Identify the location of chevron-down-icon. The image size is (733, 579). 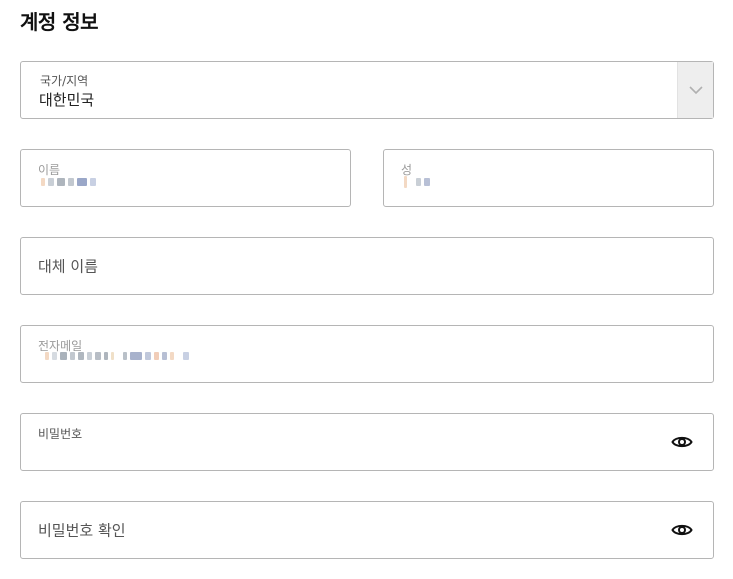
(695, 89).